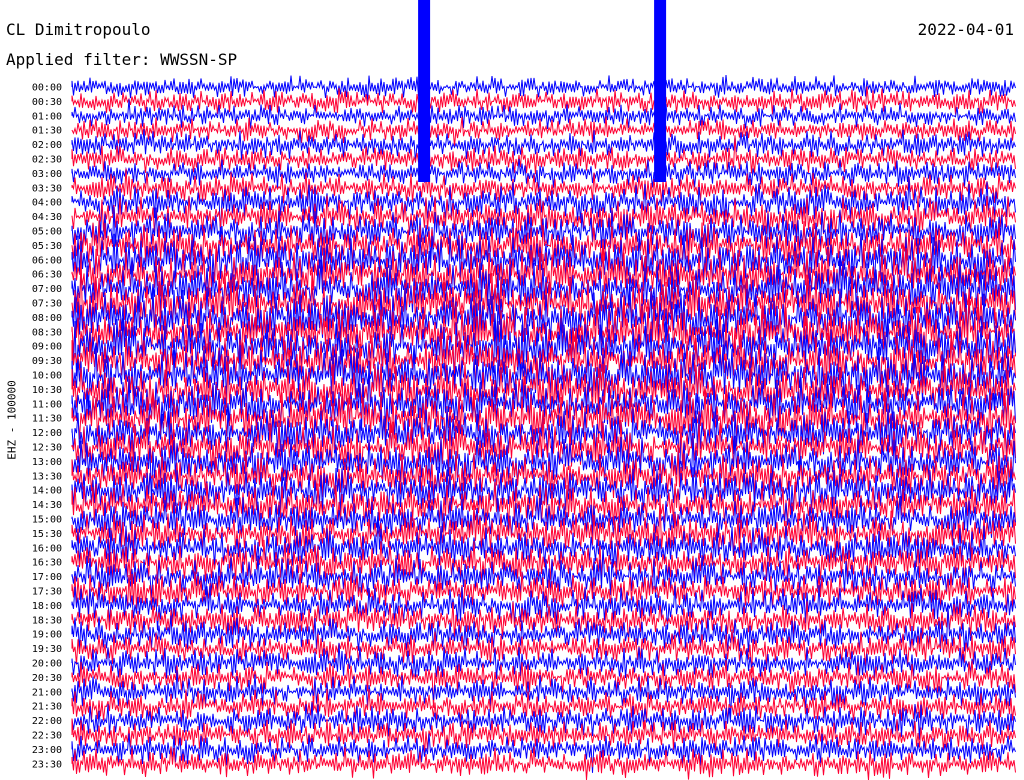  What do you see at coordinates (47, 246) in the screenshot?
I see `time-tick-label: 05:30` at bounding box center [47, 246].